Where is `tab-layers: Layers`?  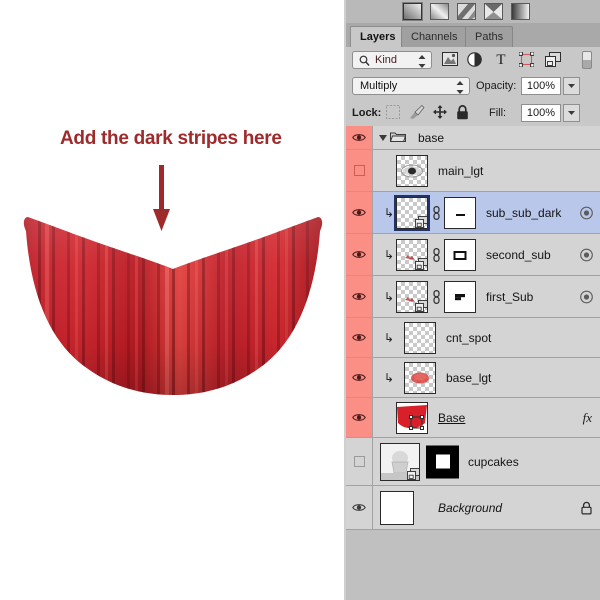 tab-layers: Layers is located at coordinates (378, 36).